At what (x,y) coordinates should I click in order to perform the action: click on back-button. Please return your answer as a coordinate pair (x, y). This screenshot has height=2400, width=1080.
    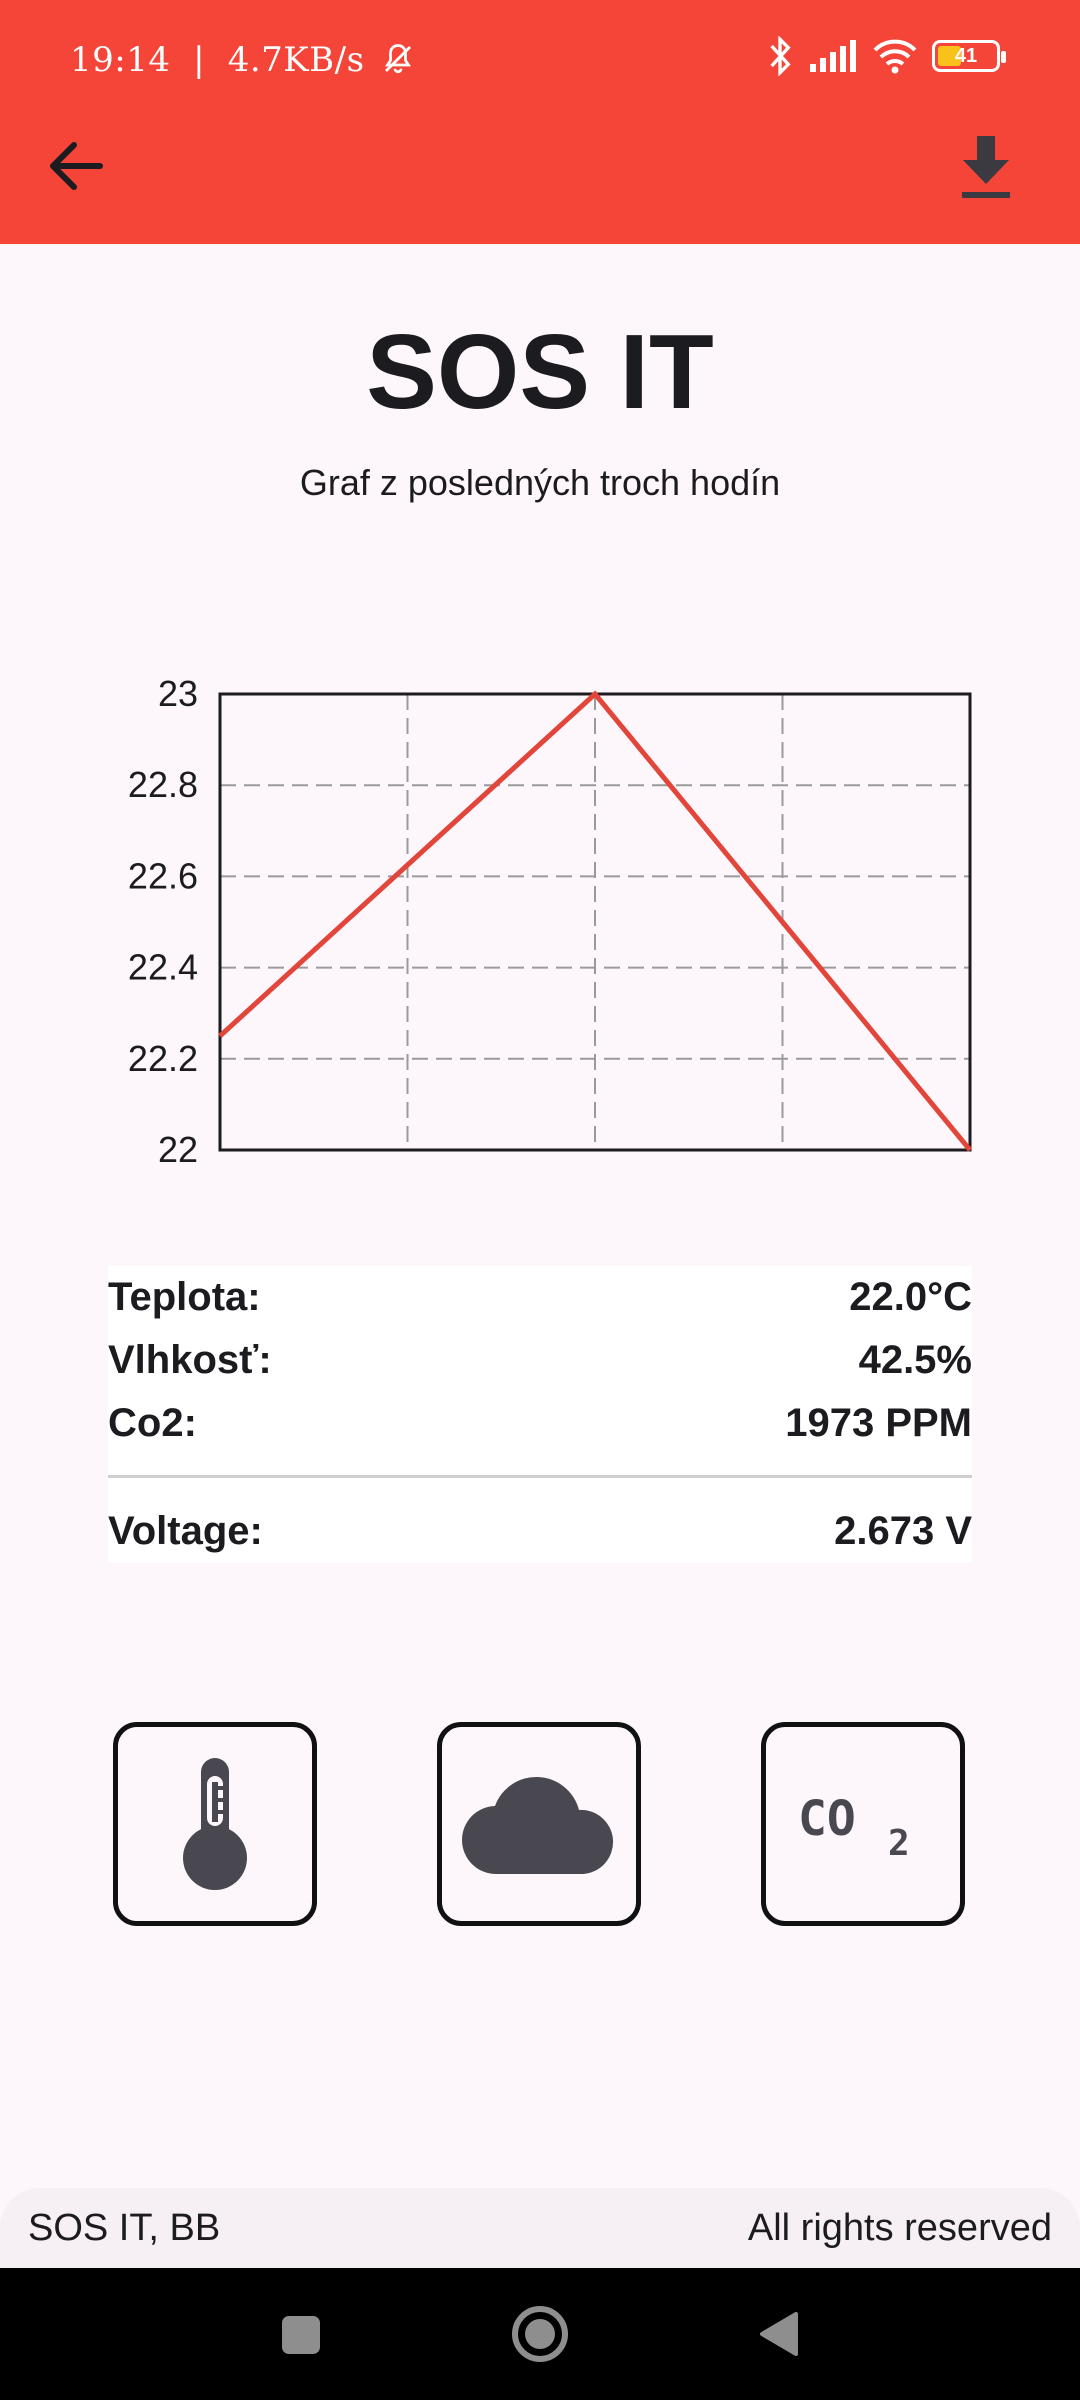
    Looking at the image, I should click on (76, 166).